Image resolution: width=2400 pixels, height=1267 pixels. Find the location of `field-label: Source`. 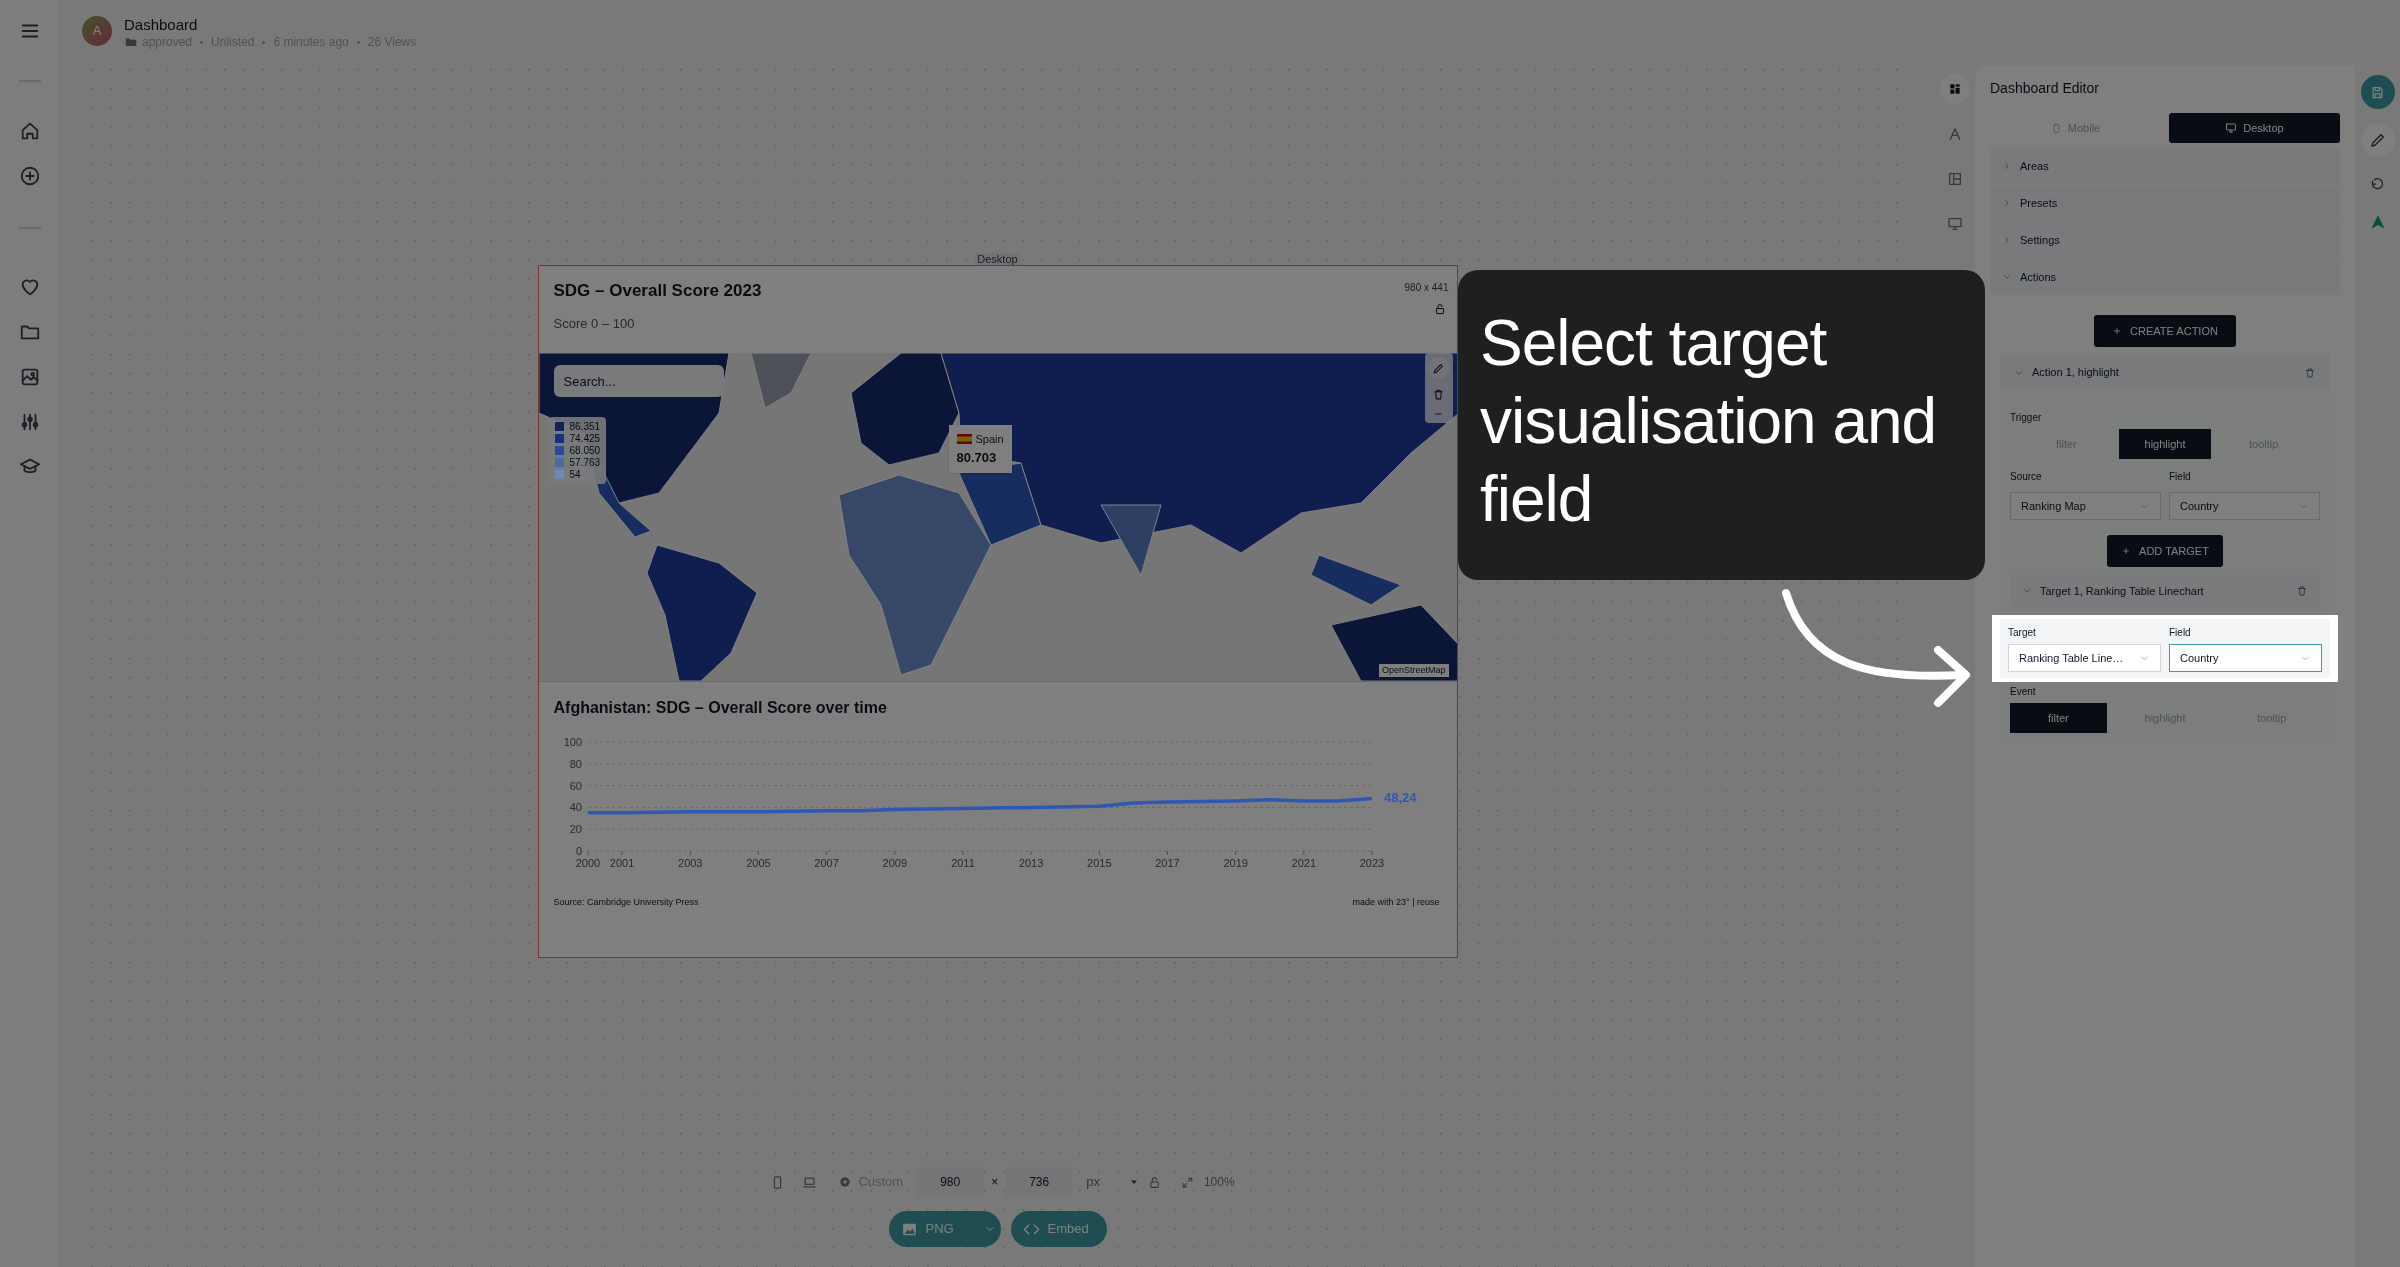

field-label: Source is located at coordinates (2026, 477).